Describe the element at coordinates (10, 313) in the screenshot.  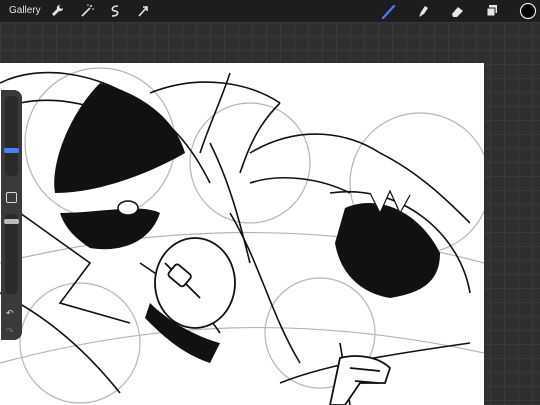
I see `undo-icon: ↶` at that location.